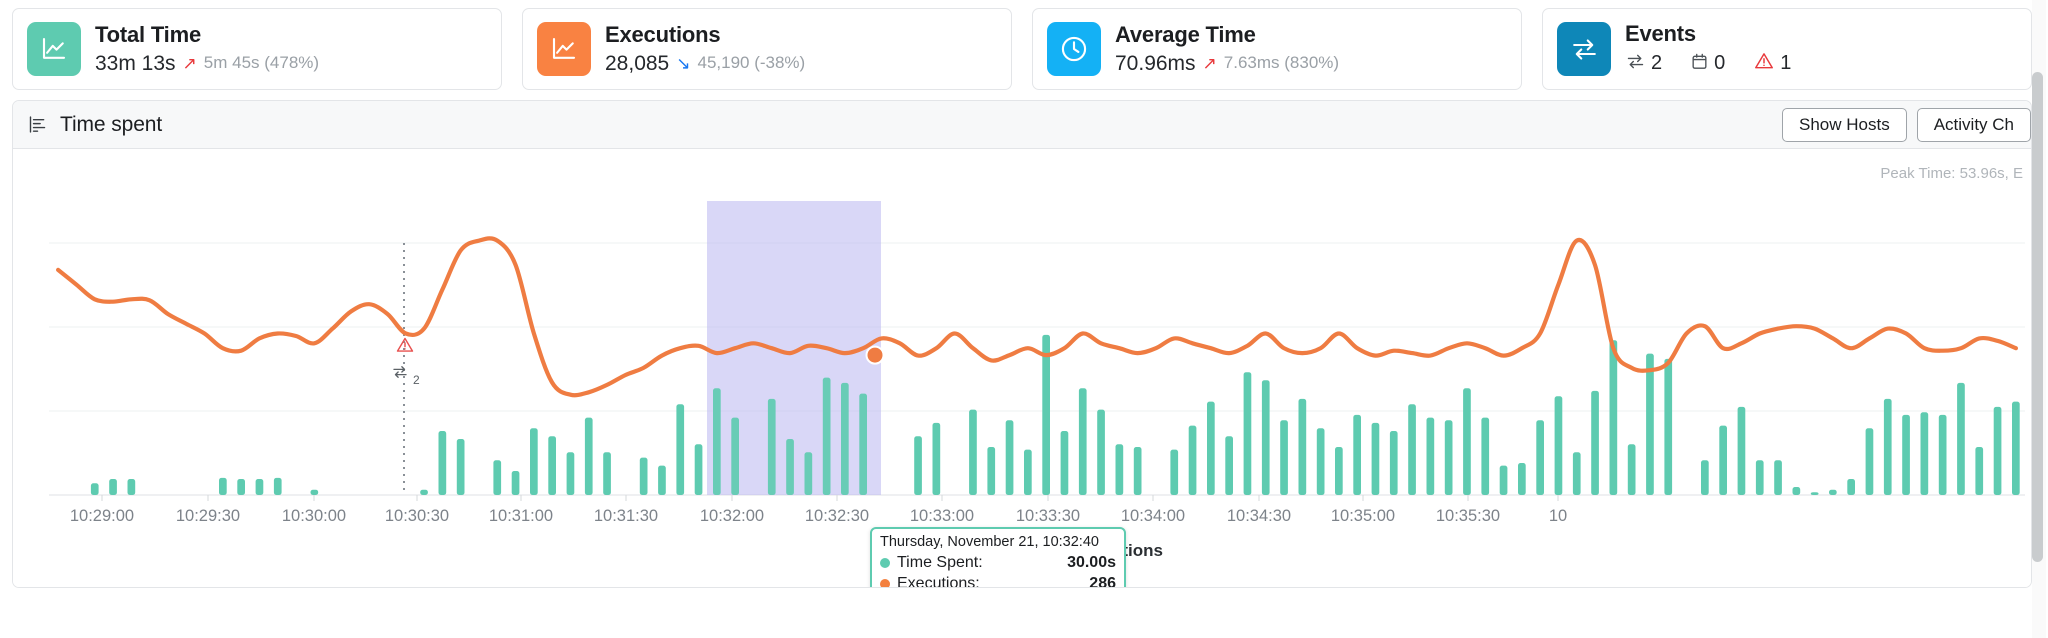 The image size is (2048, 638). What do you see at coordinates (626, 516) in the screenshot?
I see `x-axis-label: 10:31:30` at bounding box center [626, 516].